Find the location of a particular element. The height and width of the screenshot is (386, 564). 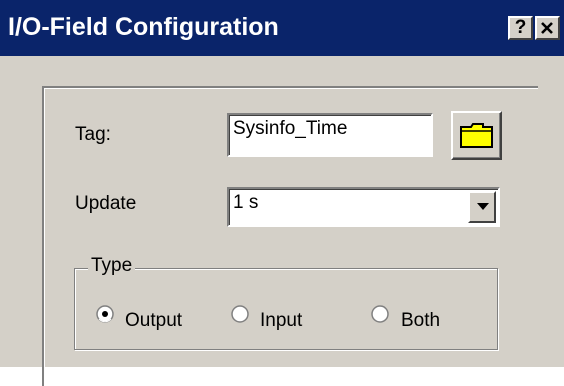

tag-input: Sysinfo_Time is located at coordinates (330, 135).